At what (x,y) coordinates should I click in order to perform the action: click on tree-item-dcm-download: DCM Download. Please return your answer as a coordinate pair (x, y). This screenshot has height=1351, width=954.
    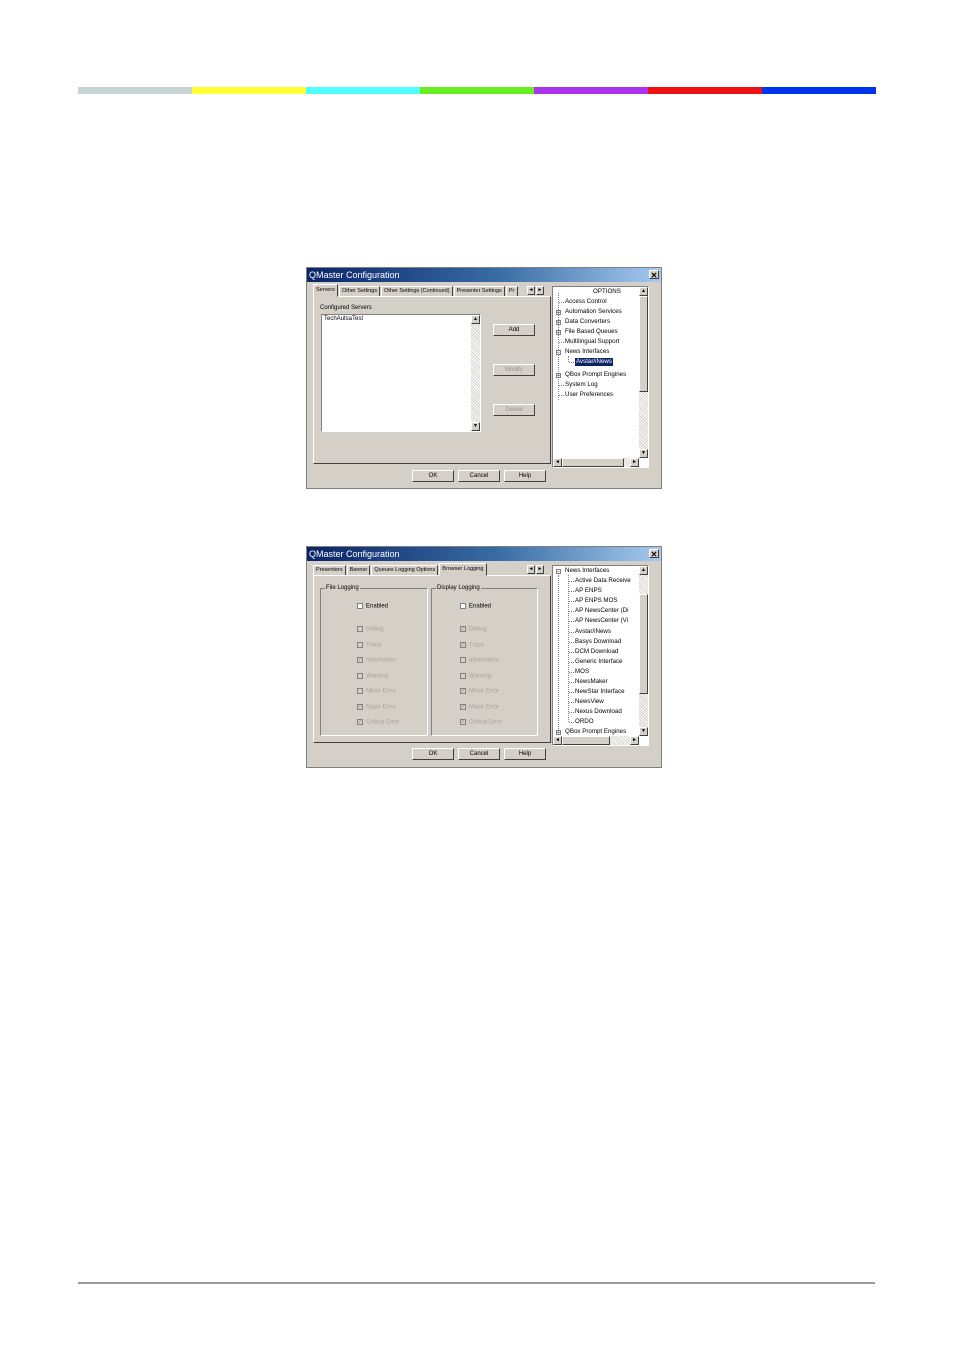
    Looking at the image, I should click on (596, 652).